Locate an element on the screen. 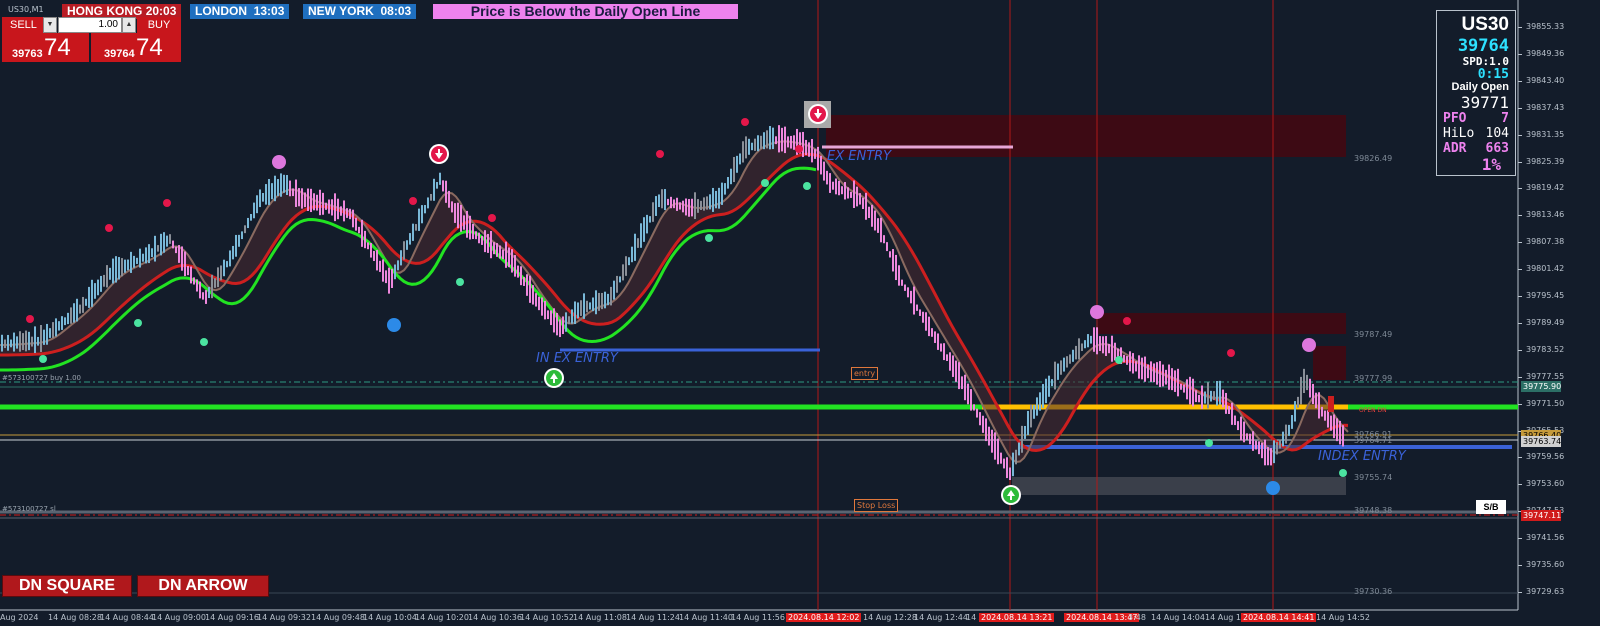  price-tag-current: 39763.74 is located at coordinates (1541, 441).